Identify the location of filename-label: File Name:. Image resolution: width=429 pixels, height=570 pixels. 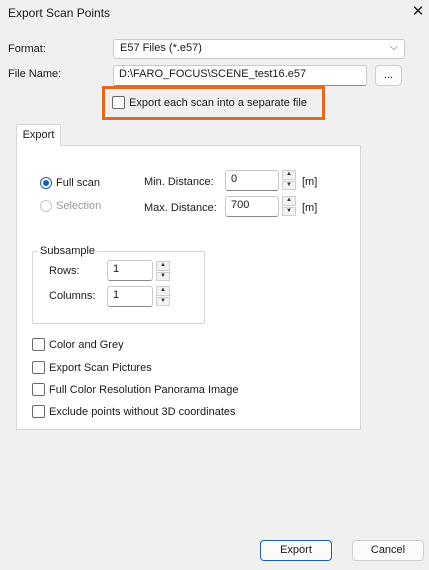
(35, 74).